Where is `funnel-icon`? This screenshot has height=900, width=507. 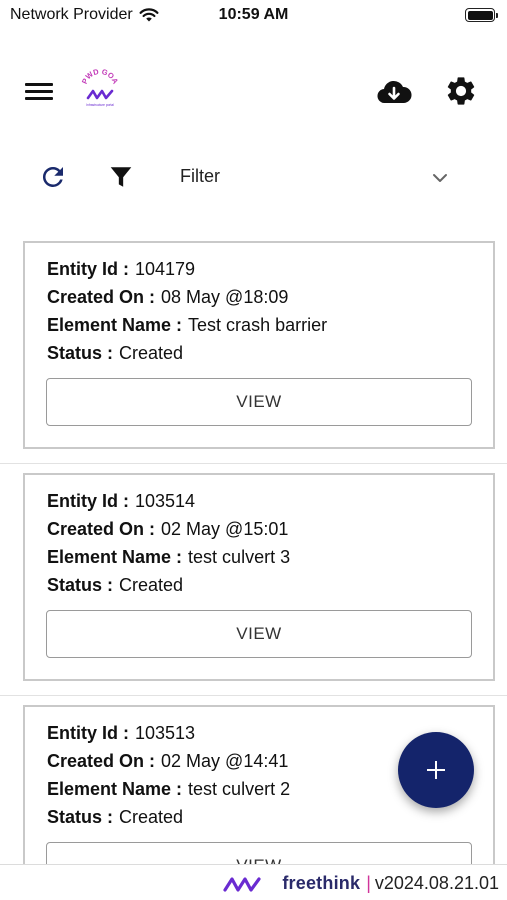
funnel-icon is located at coordinates (121, 177).